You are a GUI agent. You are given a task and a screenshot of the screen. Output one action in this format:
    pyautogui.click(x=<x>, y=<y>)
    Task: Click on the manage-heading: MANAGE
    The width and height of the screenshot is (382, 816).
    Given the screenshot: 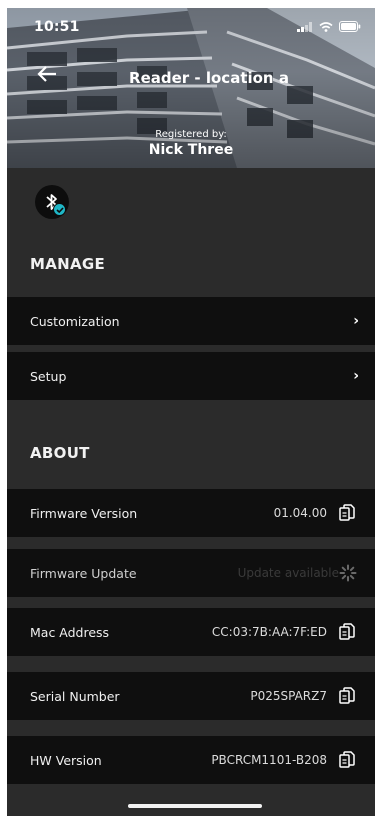 What is the action you would take?
    pyautogui.click(x=68, y=264)
    